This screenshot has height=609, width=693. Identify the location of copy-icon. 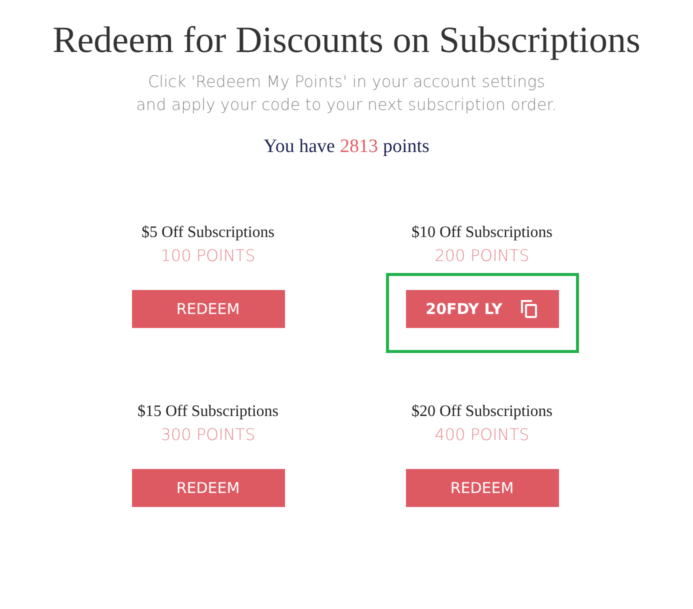
(529, 309).